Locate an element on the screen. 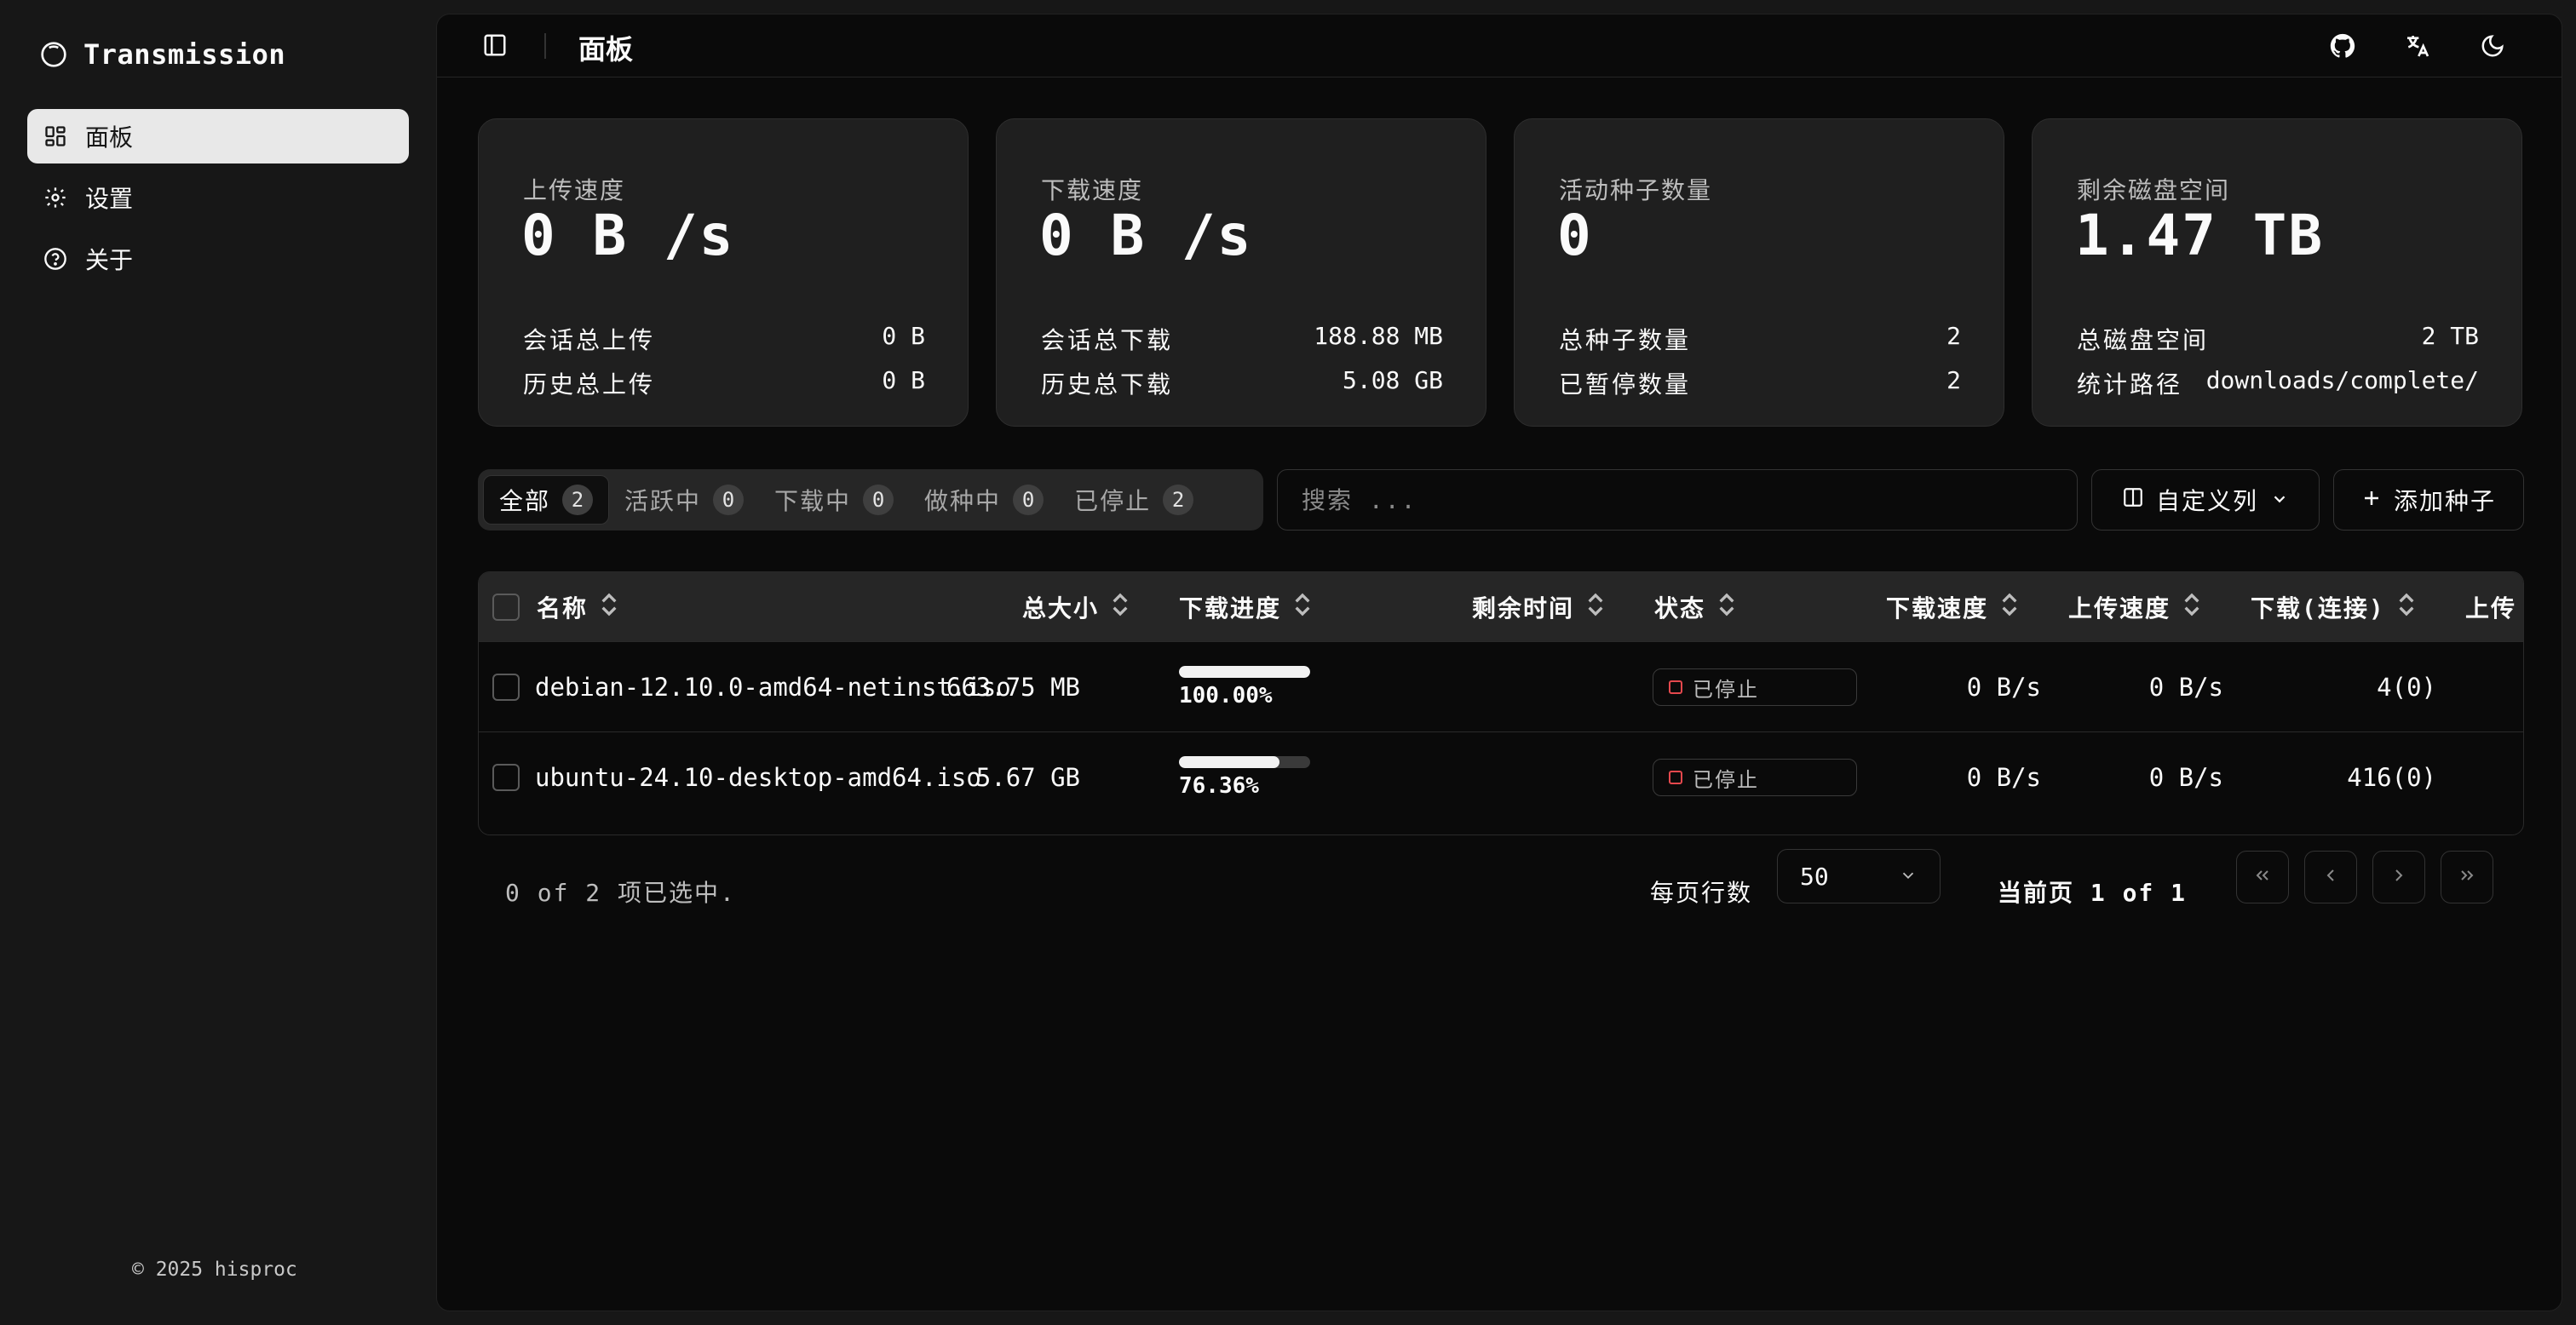 Image resolution: width=2576 pixels, height=1325 pixels. stat-value: 1.47 TB is located at coordinates (2200, 235).